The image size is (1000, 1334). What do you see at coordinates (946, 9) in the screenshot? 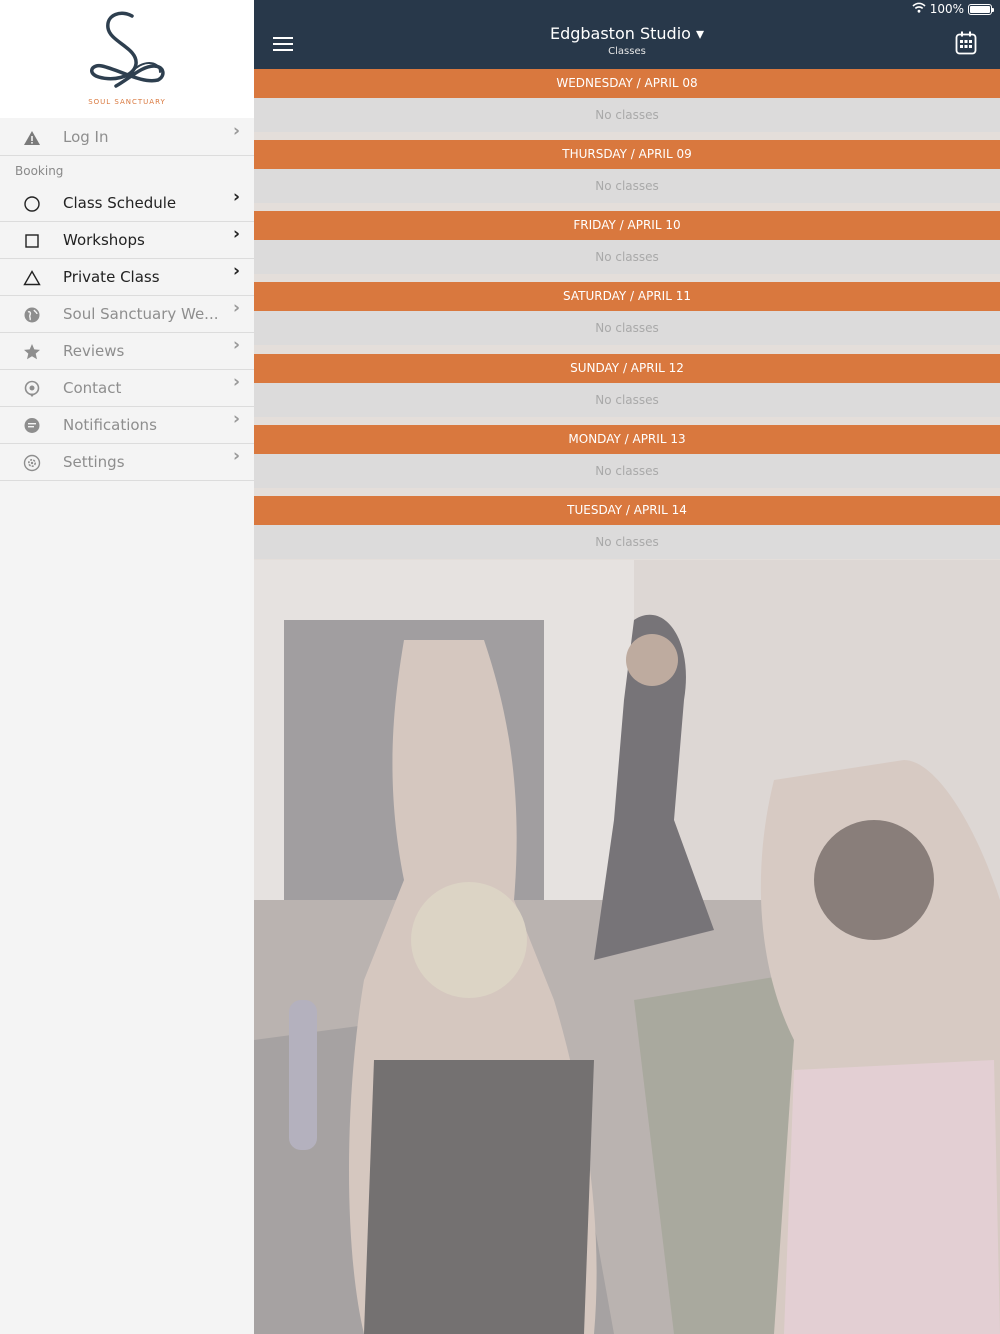
I see `battery-percent: 100%` at bounding box center [946, 9].